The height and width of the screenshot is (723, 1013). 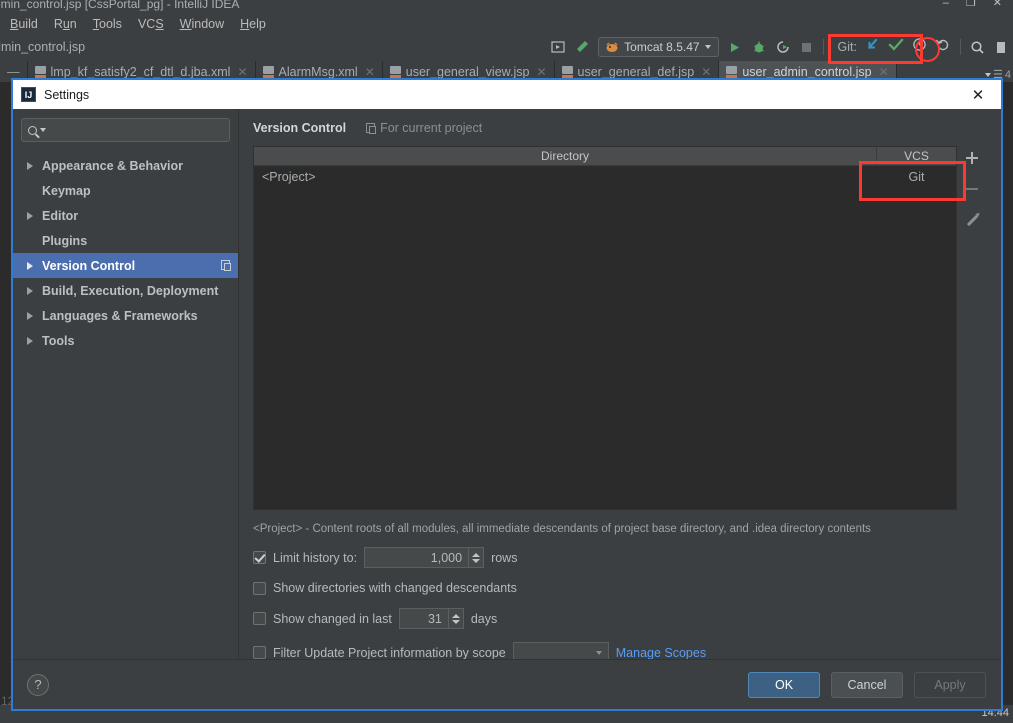 What do you see at coordinates (424, 128) in the screenshot?
I see `scope-note: For current project` at bounding box center [424, 128].